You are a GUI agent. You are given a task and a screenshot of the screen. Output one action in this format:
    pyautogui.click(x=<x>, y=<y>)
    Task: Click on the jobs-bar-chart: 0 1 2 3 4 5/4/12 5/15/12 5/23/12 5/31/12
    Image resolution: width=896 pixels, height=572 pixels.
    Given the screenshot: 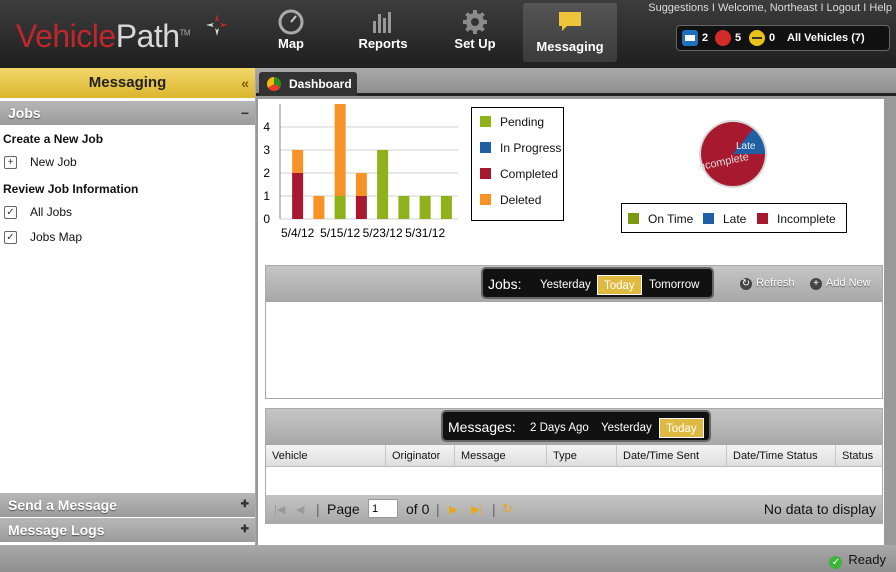 What is the action you would take?
    pyautogui.click(x=360, y=172)
    